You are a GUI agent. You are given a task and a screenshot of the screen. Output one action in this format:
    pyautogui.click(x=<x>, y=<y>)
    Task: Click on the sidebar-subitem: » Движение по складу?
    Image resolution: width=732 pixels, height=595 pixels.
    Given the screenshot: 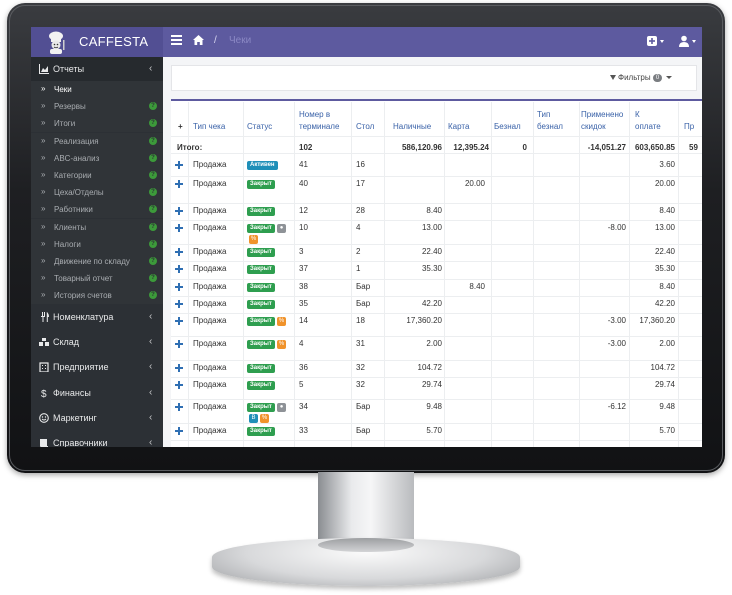 What is the action you would take?
    pyautogui.click(x=97, y=261)
    